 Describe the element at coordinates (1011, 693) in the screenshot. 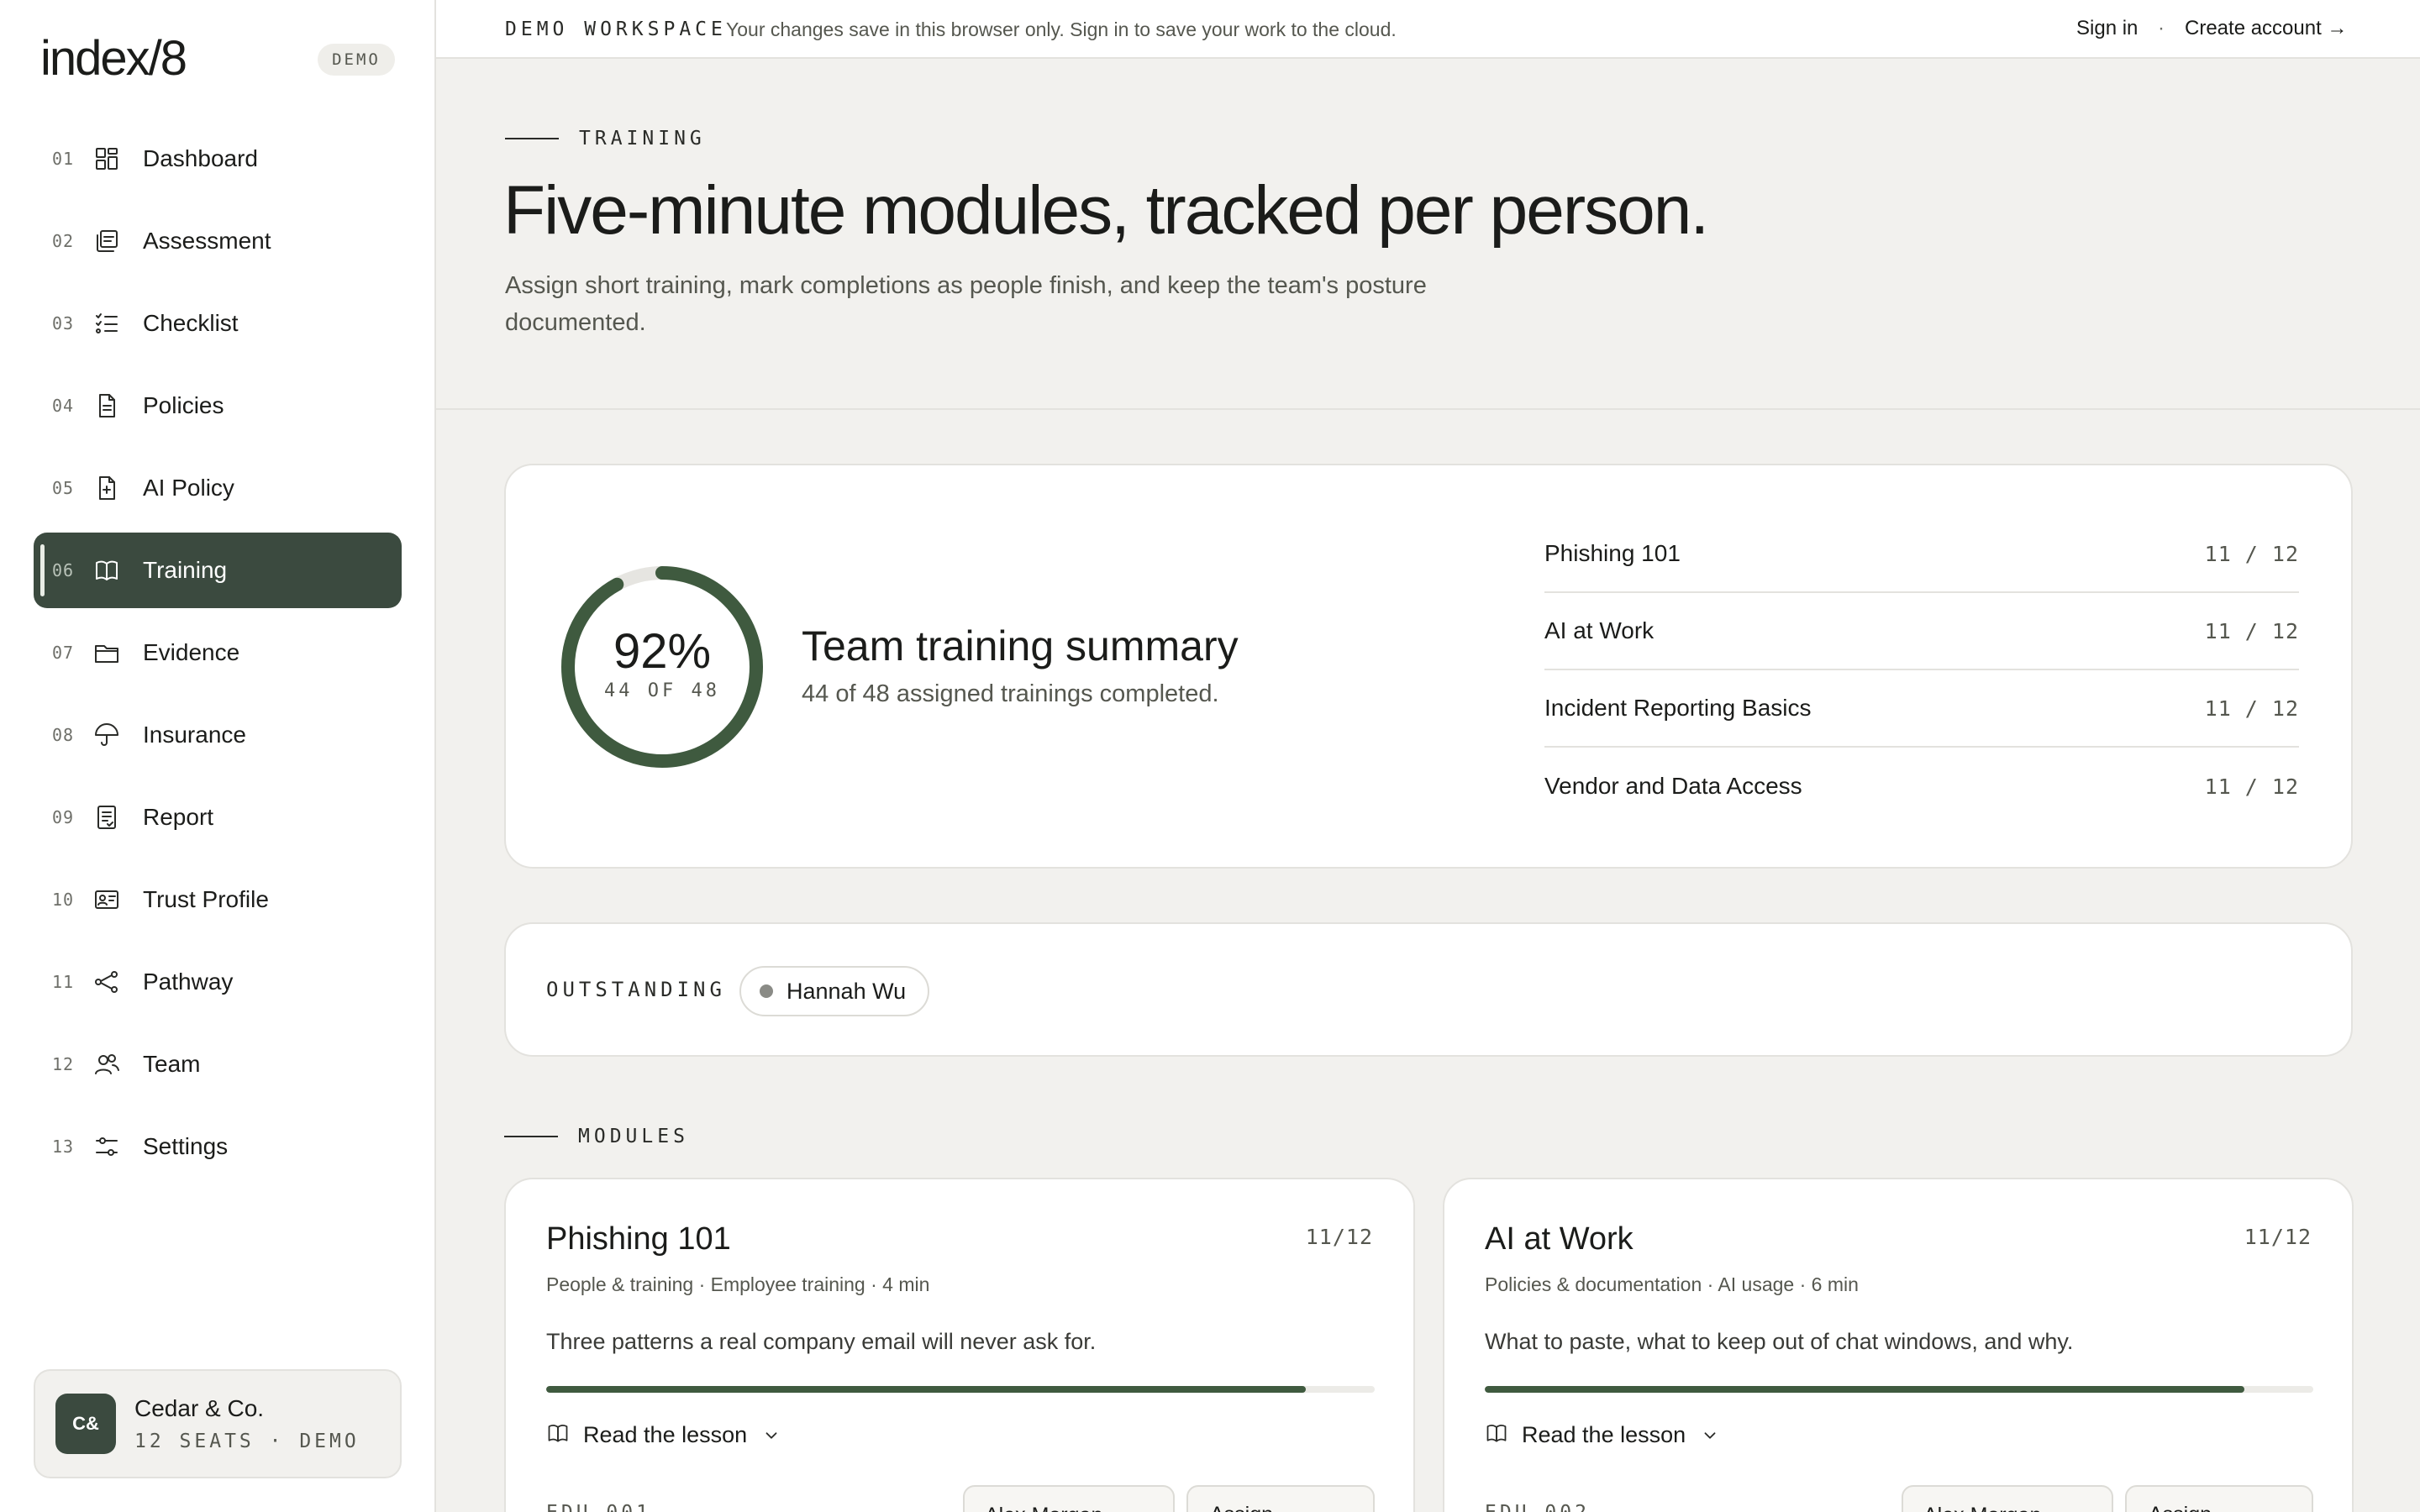

I see `summary-description: 44 of 48 assigned trainings completed.` at that location.